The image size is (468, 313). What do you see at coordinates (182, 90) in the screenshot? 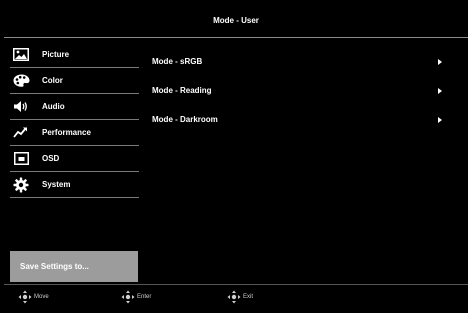
I see `mode-label: Mode - Reading` at bounding box center [182, 90].